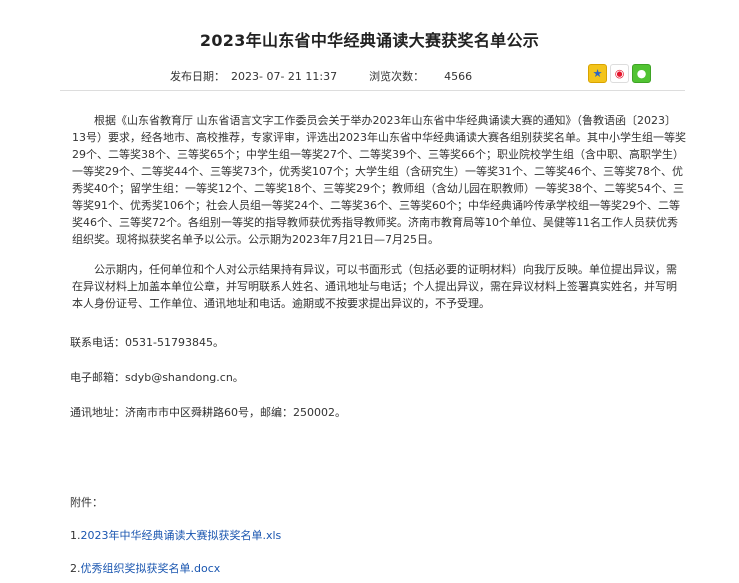 This screenshot has height=583, width=739. I want to click on attachment-link: 2023年中华经典诵读大赛拟获奖名单.xls, so click(181, 535).